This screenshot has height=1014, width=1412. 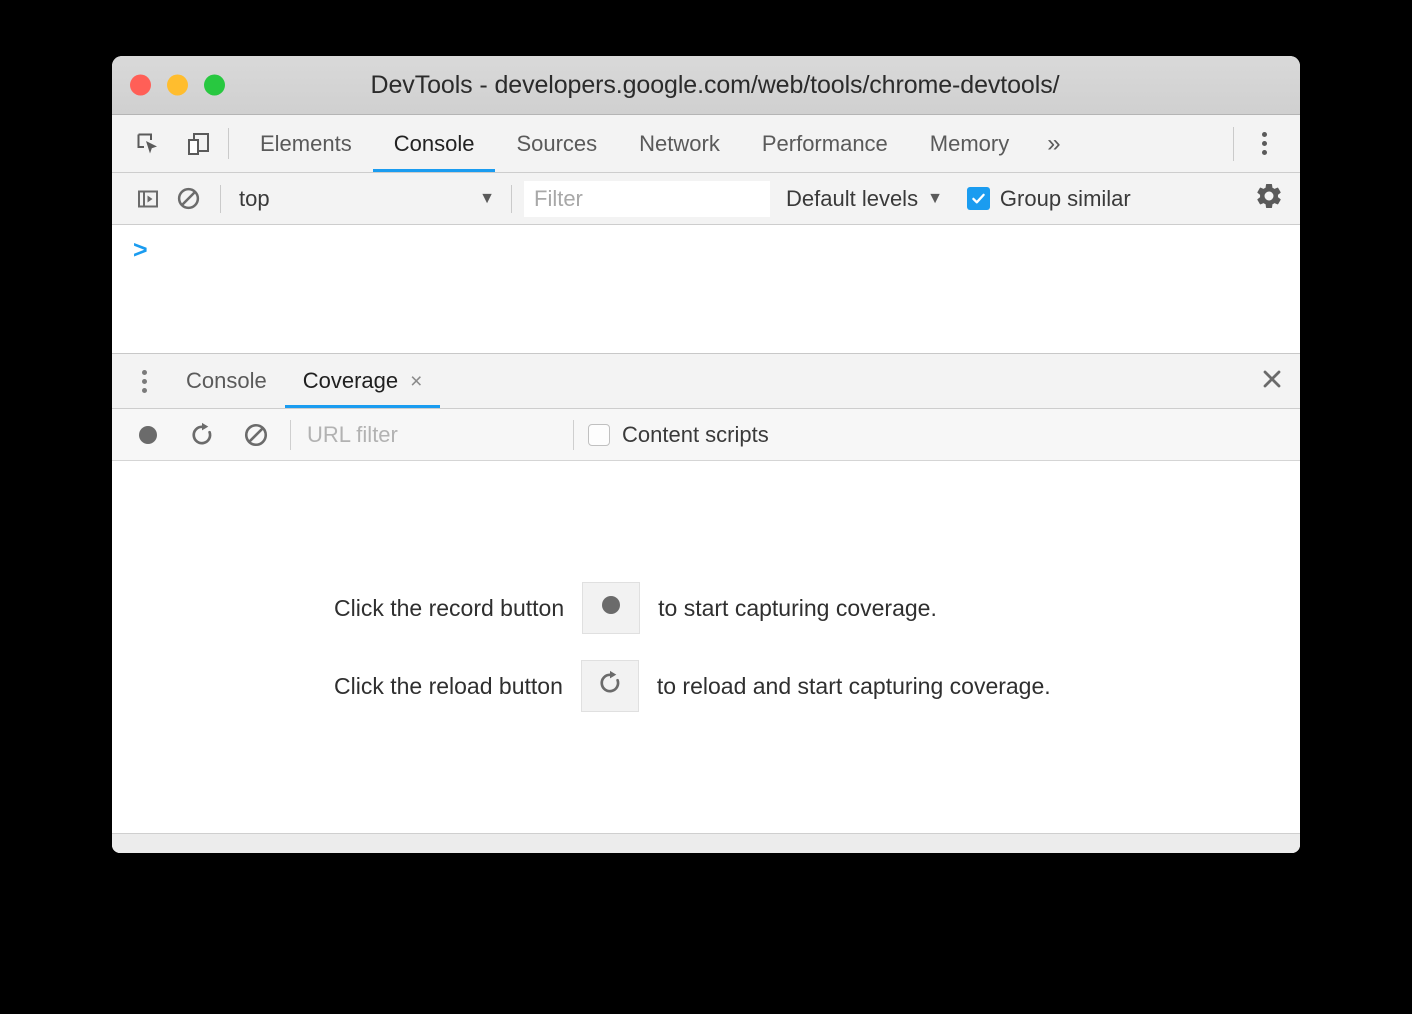 What do you see at coordinates (679, 143) in the screenshot?
I see `tab-network: Network` at bounding box center [679, 143].